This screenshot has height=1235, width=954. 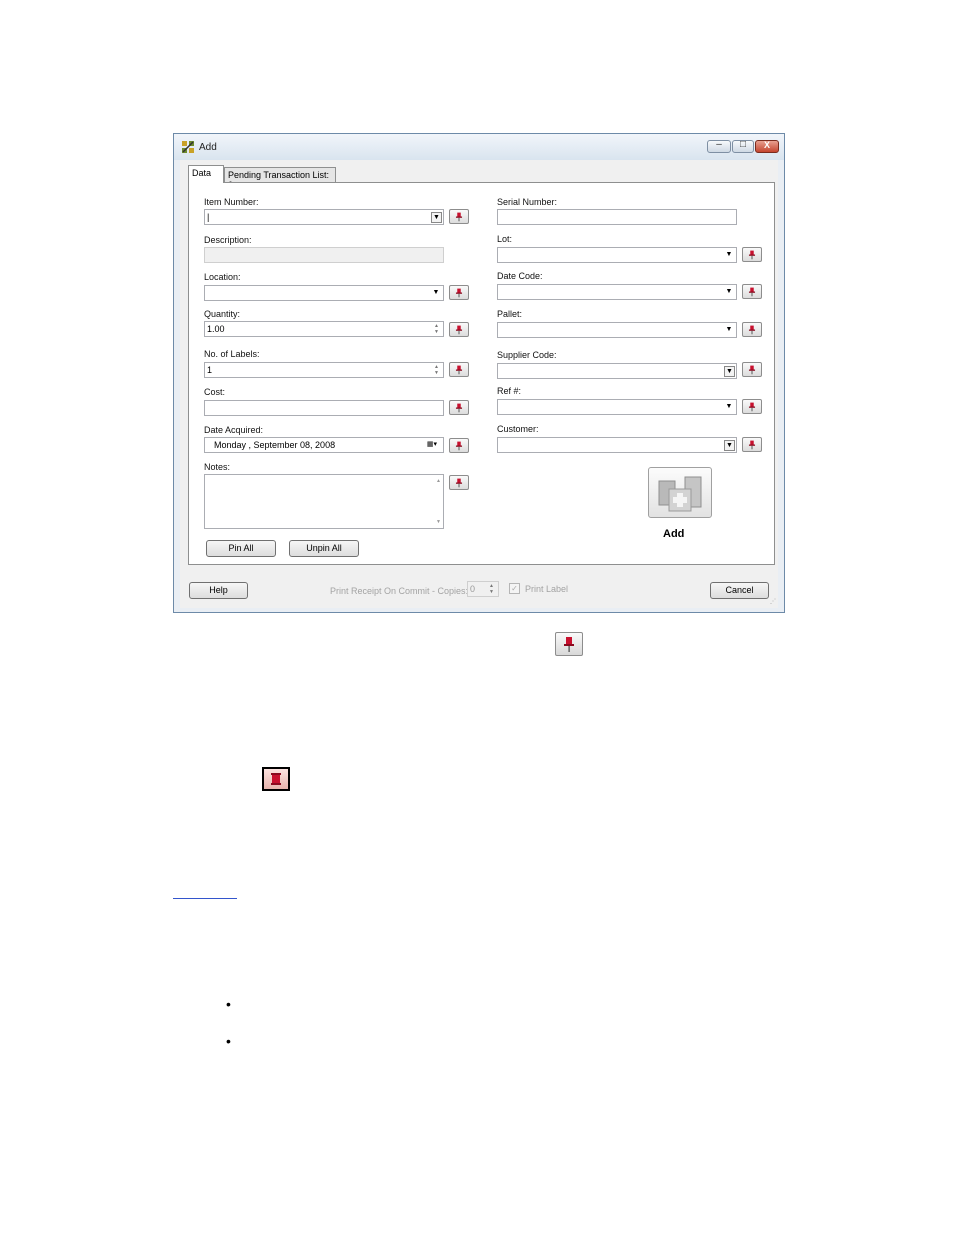 I want to click on pin-legend-button, so click(x=569, y=644).